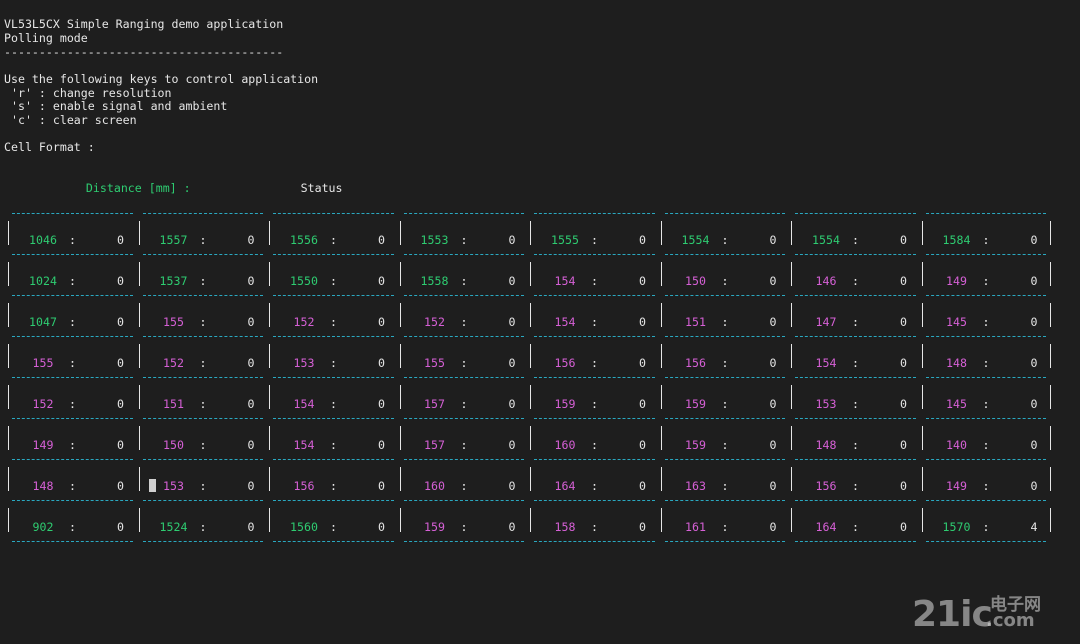  I want to click on cell-distance: 140, so click(956, 445).